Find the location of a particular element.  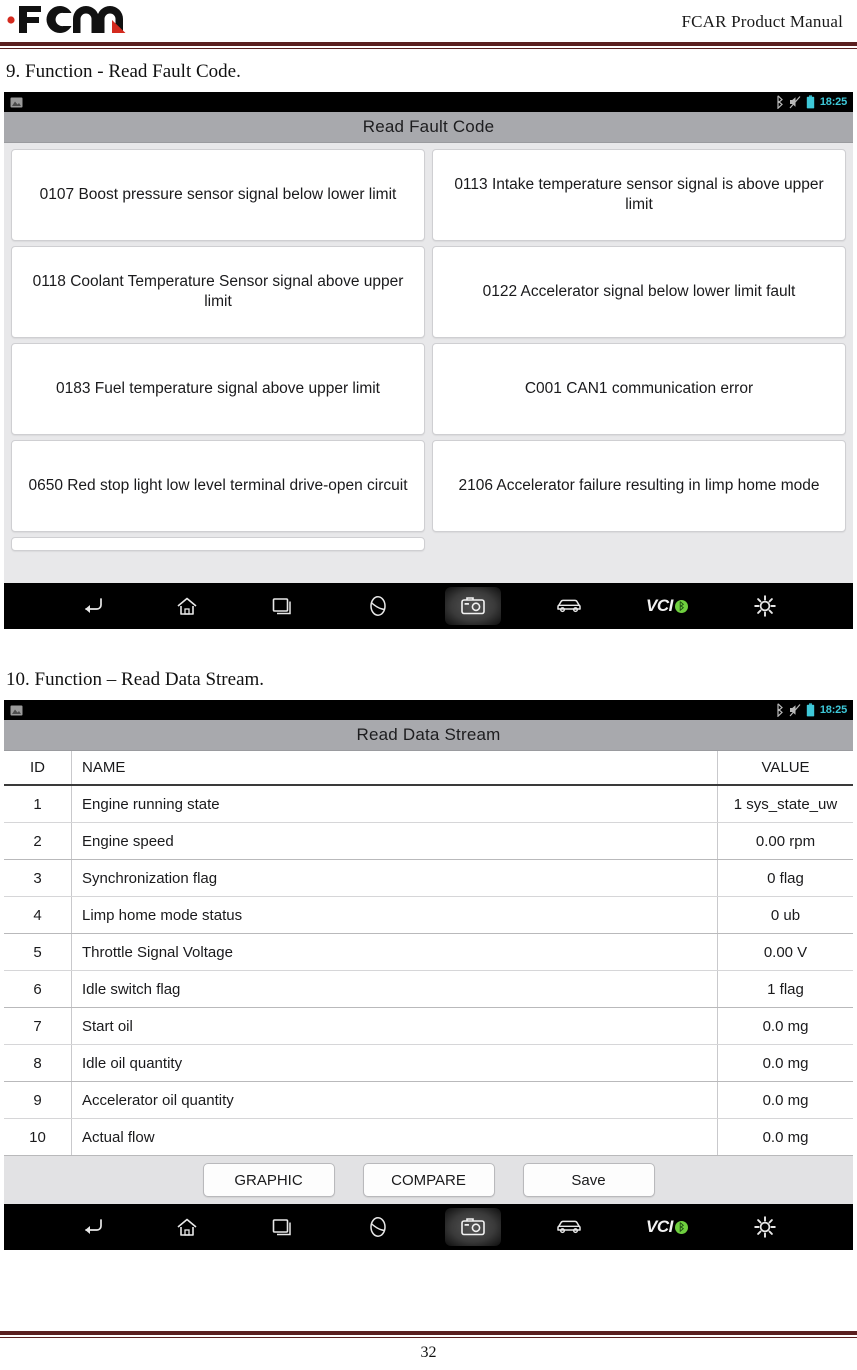

table-row: 3 Synchronization flag 0 flag is located at coordinates (428, 878).